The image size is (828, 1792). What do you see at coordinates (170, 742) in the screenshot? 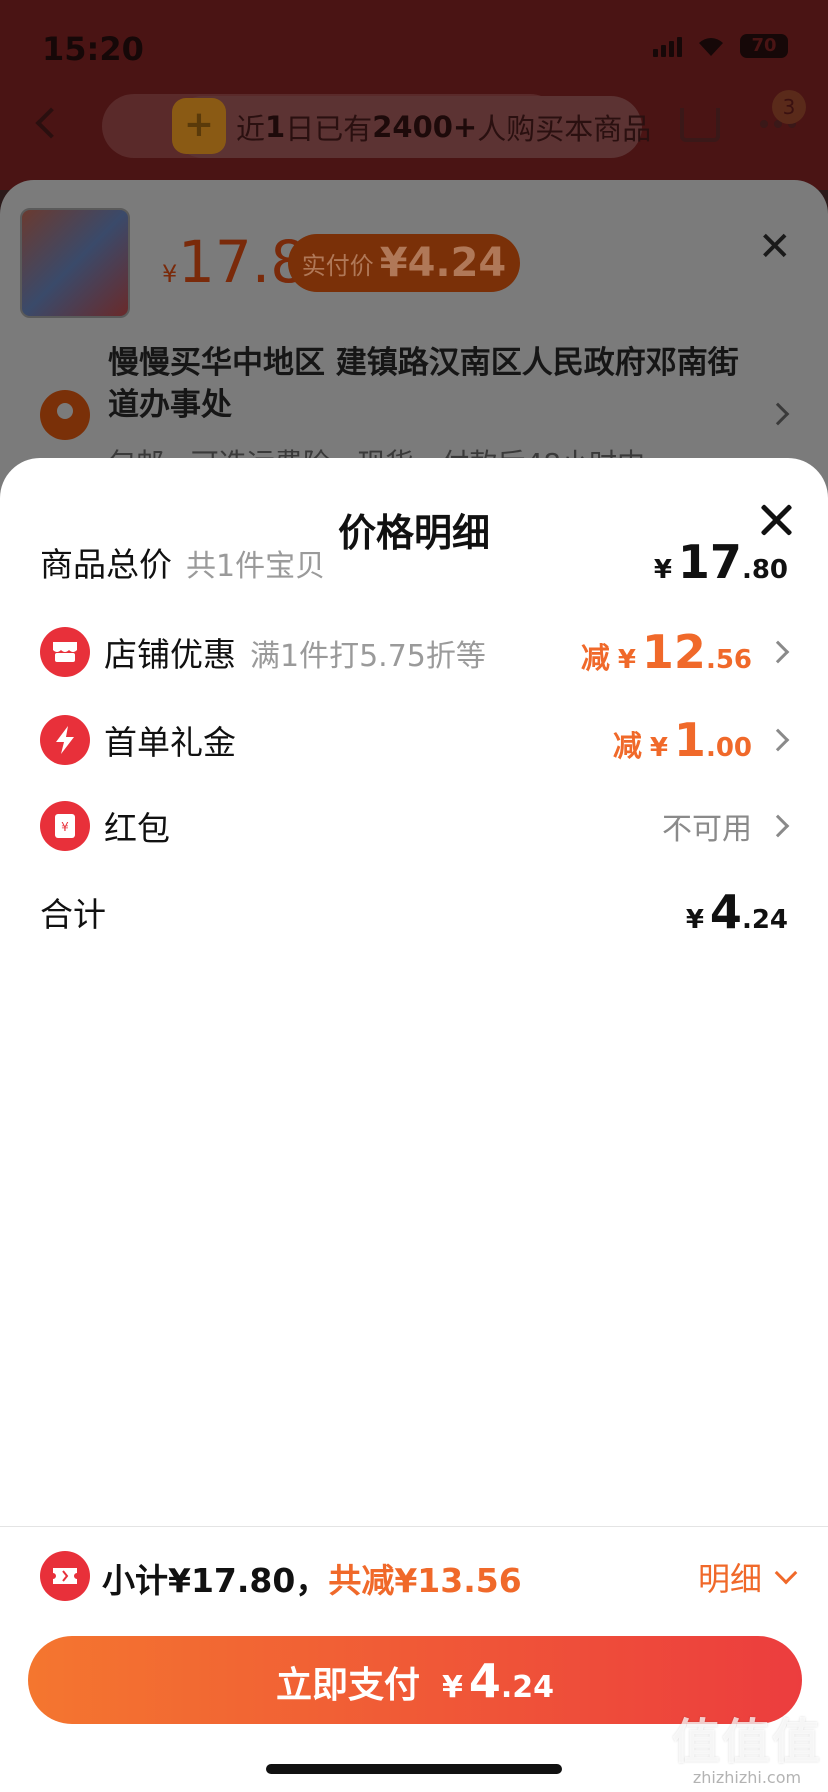
I see `first-order-gift-label: 首单礼金` at bounding box center [170, 742].